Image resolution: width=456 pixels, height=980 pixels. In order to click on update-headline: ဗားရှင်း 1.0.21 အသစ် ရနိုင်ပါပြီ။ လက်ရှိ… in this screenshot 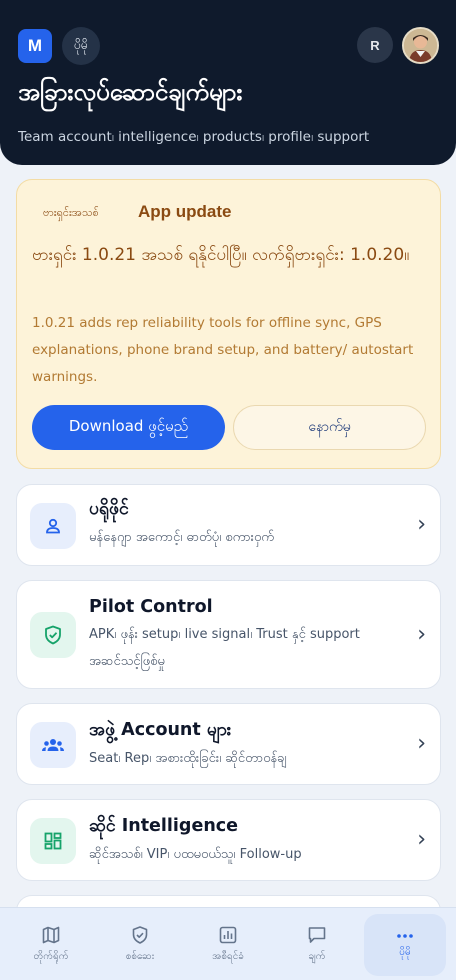, I will do `click(221, 255)`.